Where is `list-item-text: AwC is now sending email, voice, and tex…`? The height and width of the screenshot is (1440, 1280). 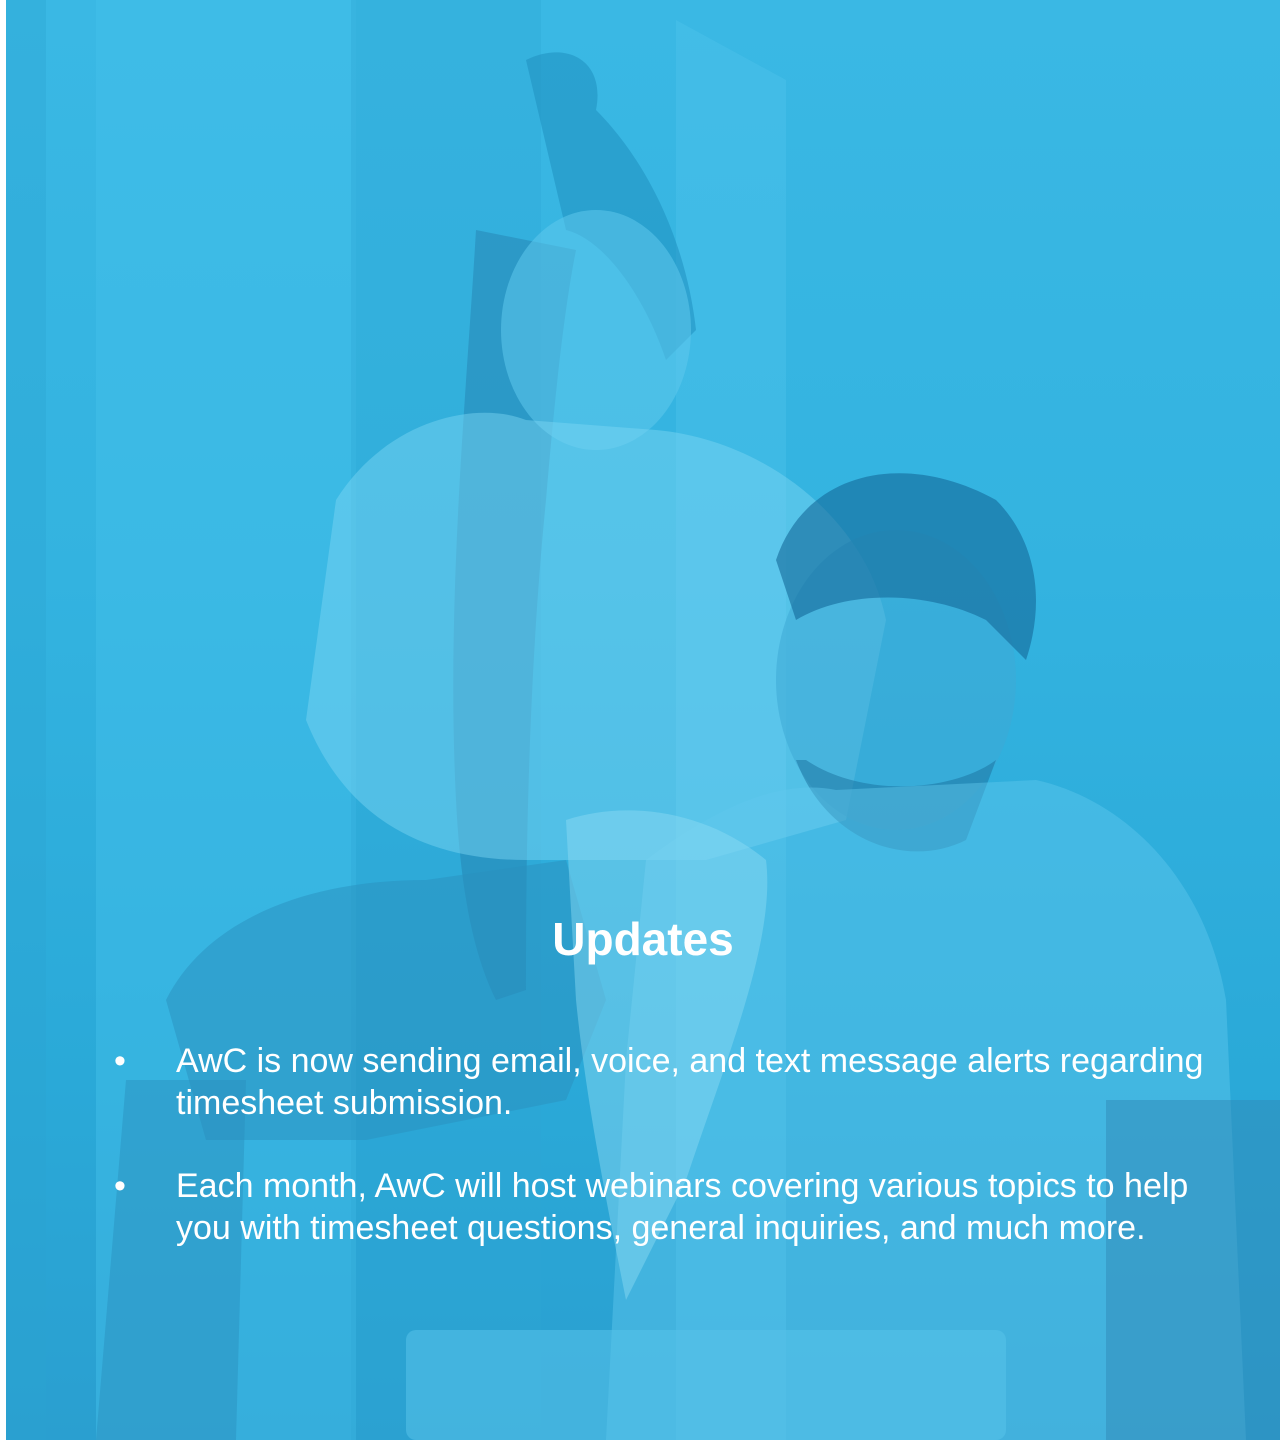 list-item-text: AwC is now sending email, voice, and tex… is located at coordinates (690, 1082).